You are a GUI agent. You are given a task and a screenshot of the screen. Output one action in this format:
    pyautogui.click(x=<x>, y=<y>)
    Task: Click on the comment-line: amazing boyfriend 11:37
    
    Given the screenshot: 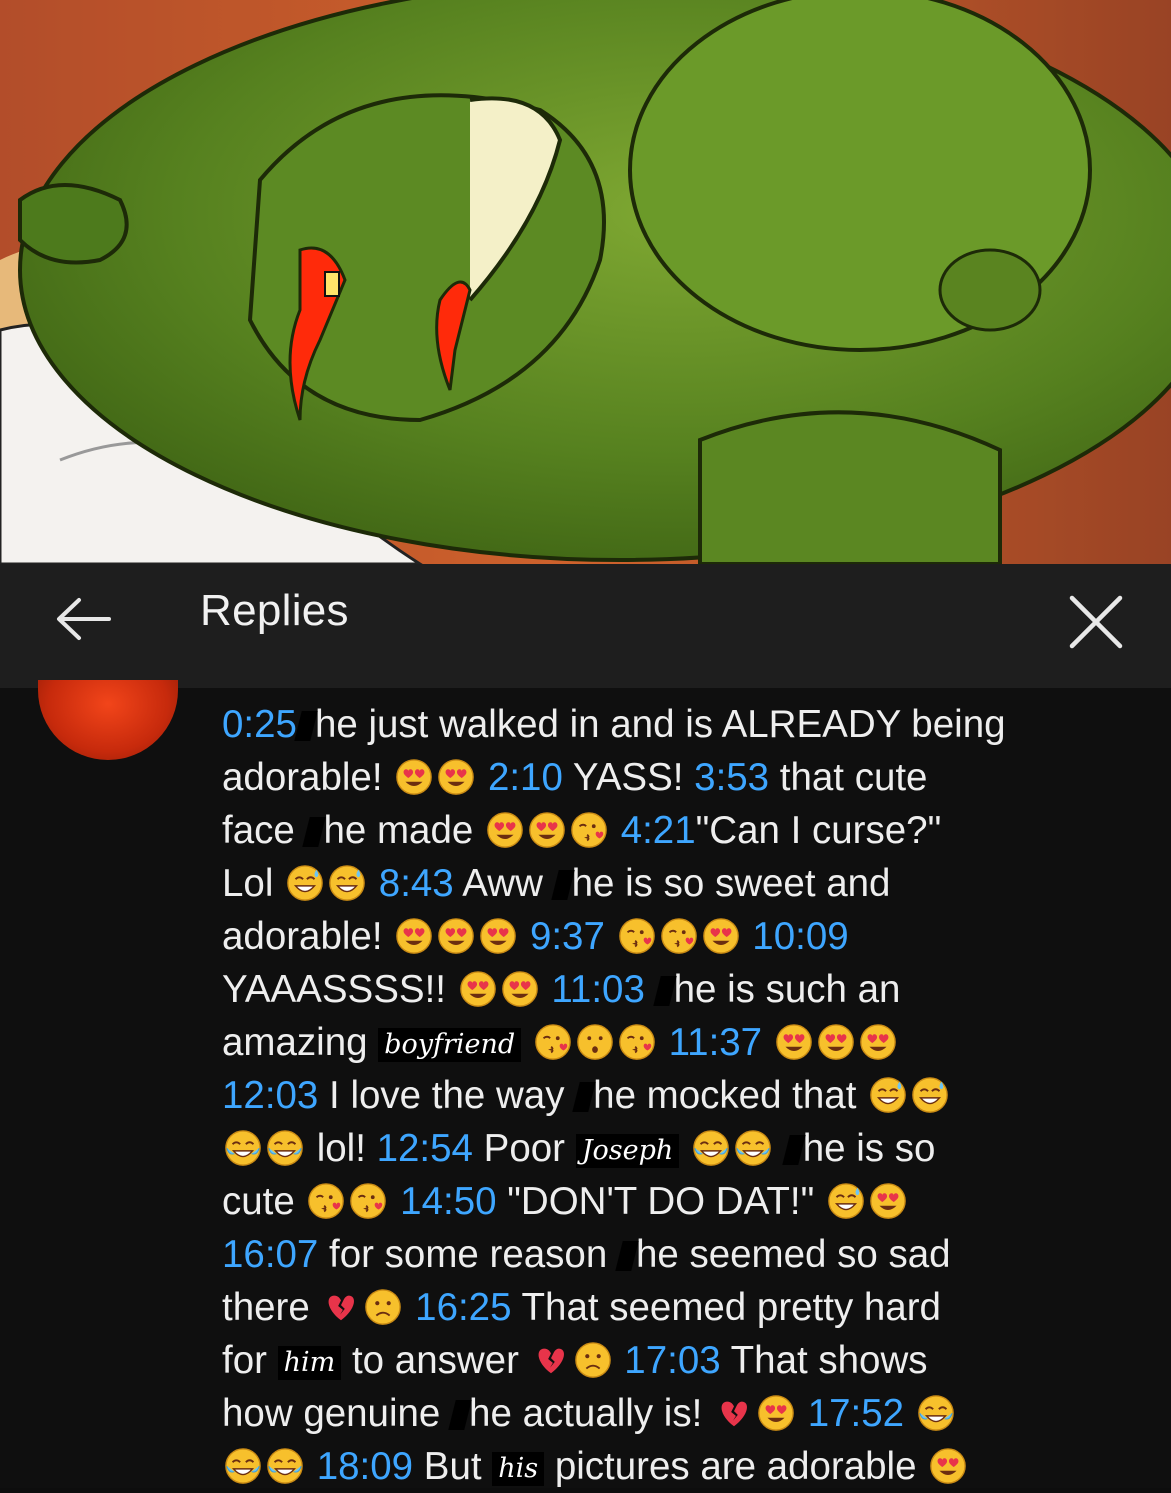 What is the action you would take?
    pyautogui.click(x=677, y=1042)
    